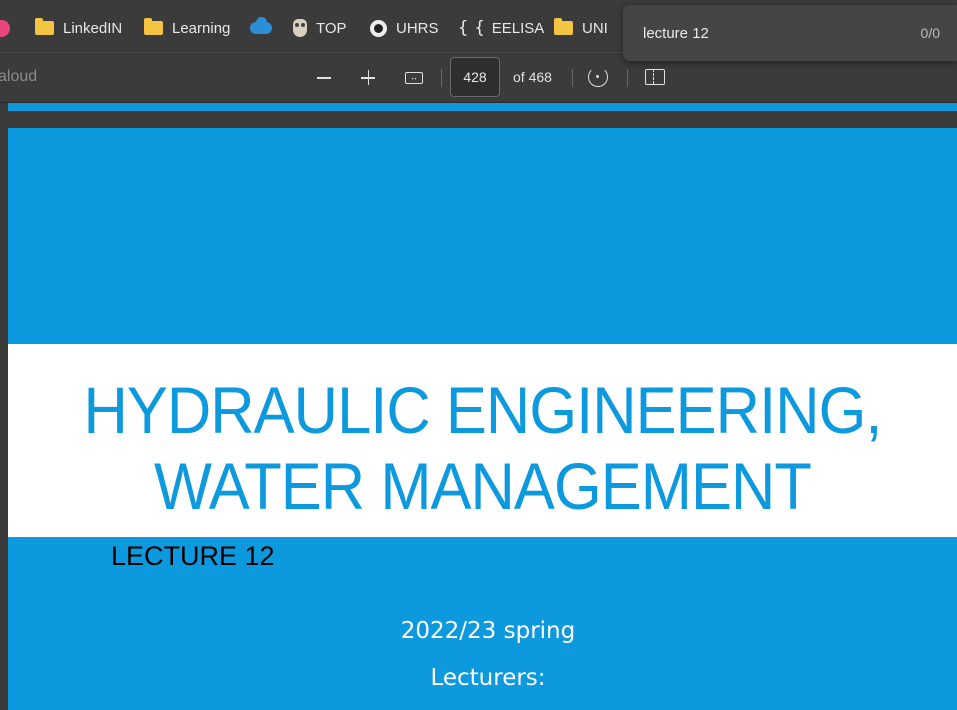 The height and width of the screenshot is (710, 957). What do you see at coordinates (532, 77) in the screenshot?
I see `page-total-label: of 468` at bounding box center [532, 77].